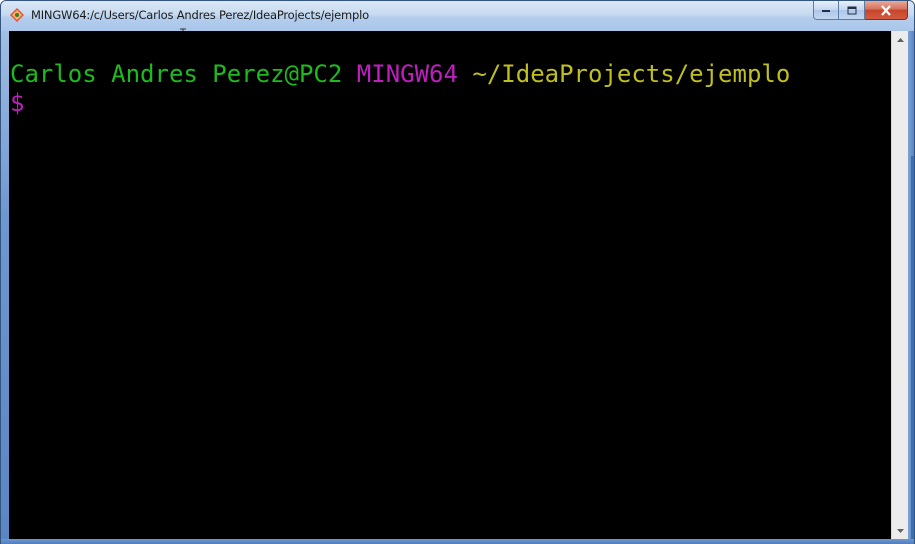 The width and height of the screenshot is (915, 544). I want to click on caption-buttons, so click(860, 11).